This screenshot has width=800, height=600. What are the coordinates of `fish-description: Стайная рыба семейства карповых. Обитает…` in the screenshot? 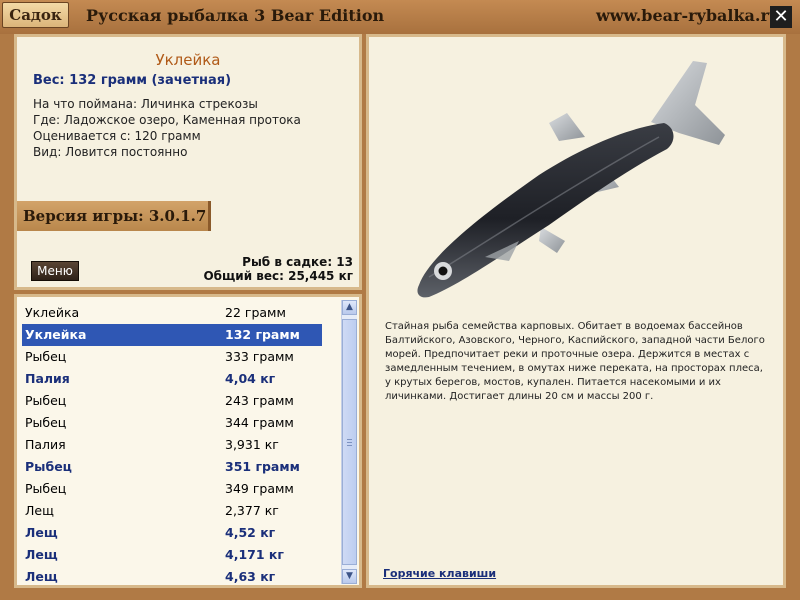 It's located at (575, 361).